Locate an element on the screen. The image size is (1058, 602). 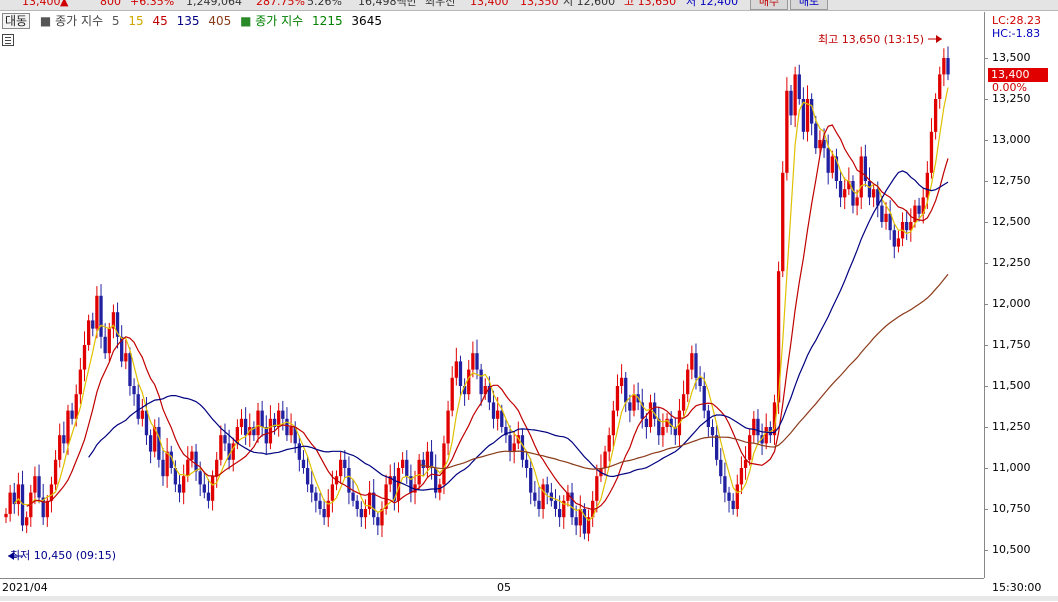
price-tick-10750: 10,750 is located at coordinates (1011, 508).